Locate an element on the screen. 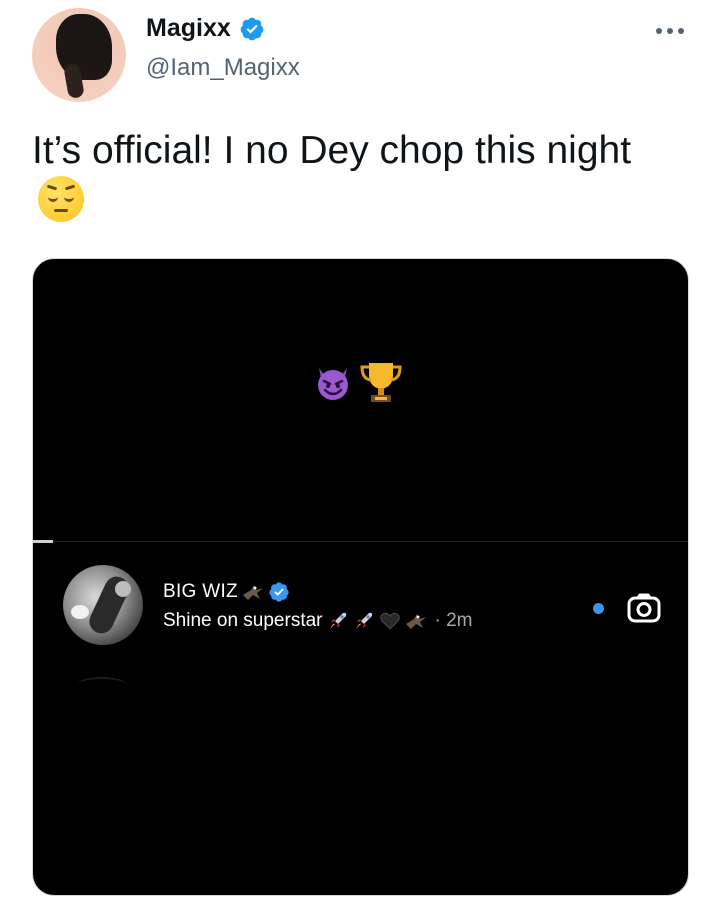 The image size is (720, 920). comment-avatar is located at coordinates (103, 605).